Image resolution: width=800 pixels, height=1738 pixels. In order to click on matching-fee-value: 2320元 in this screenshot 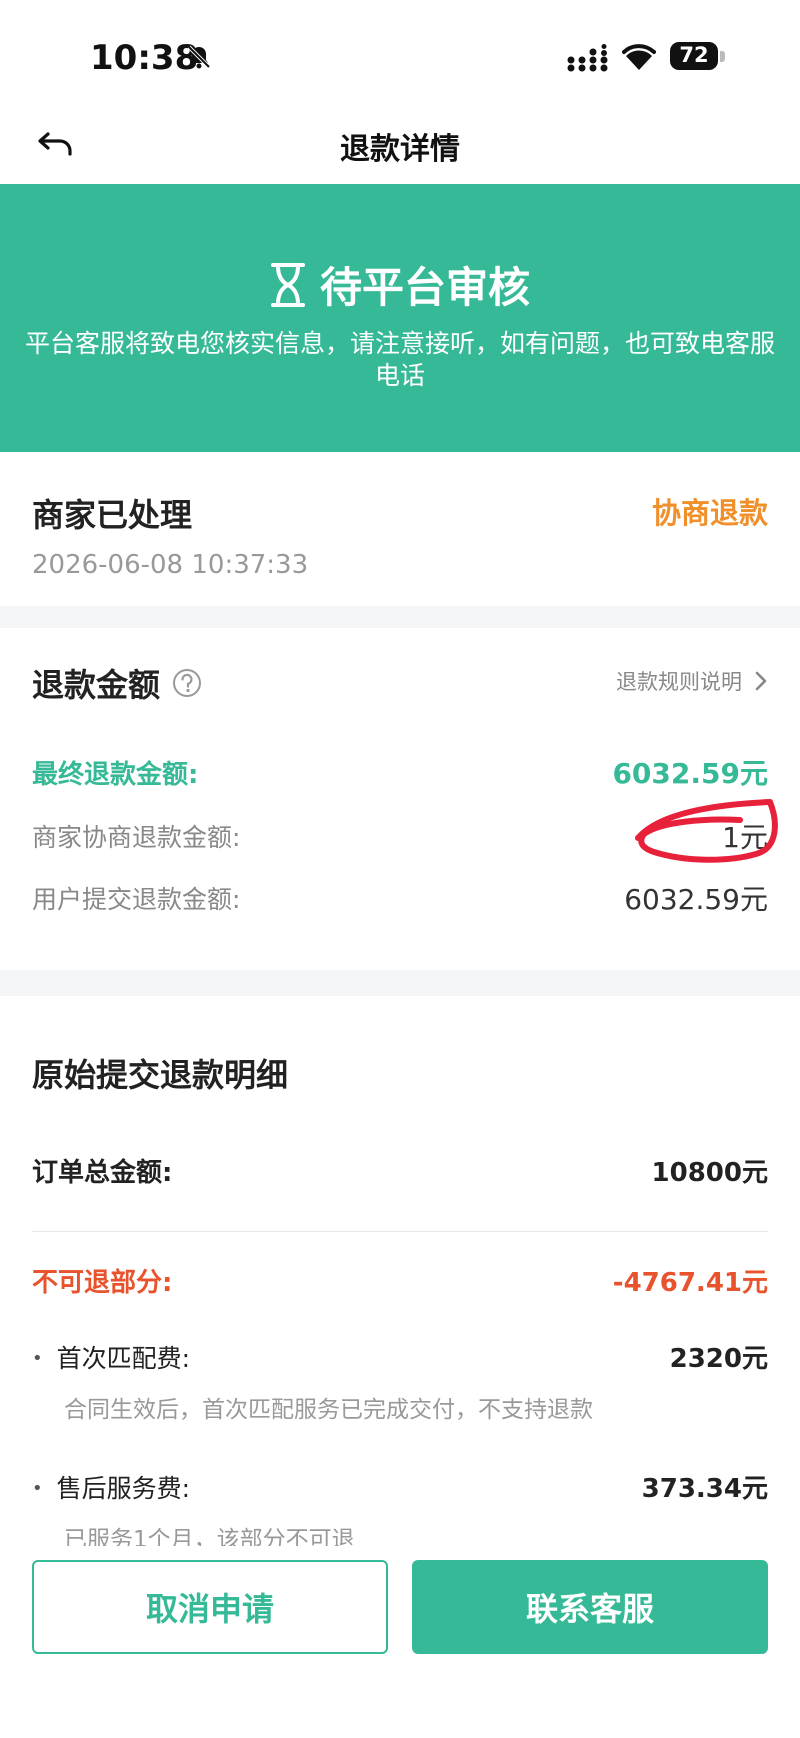, I will do `click(718, 1359)`.